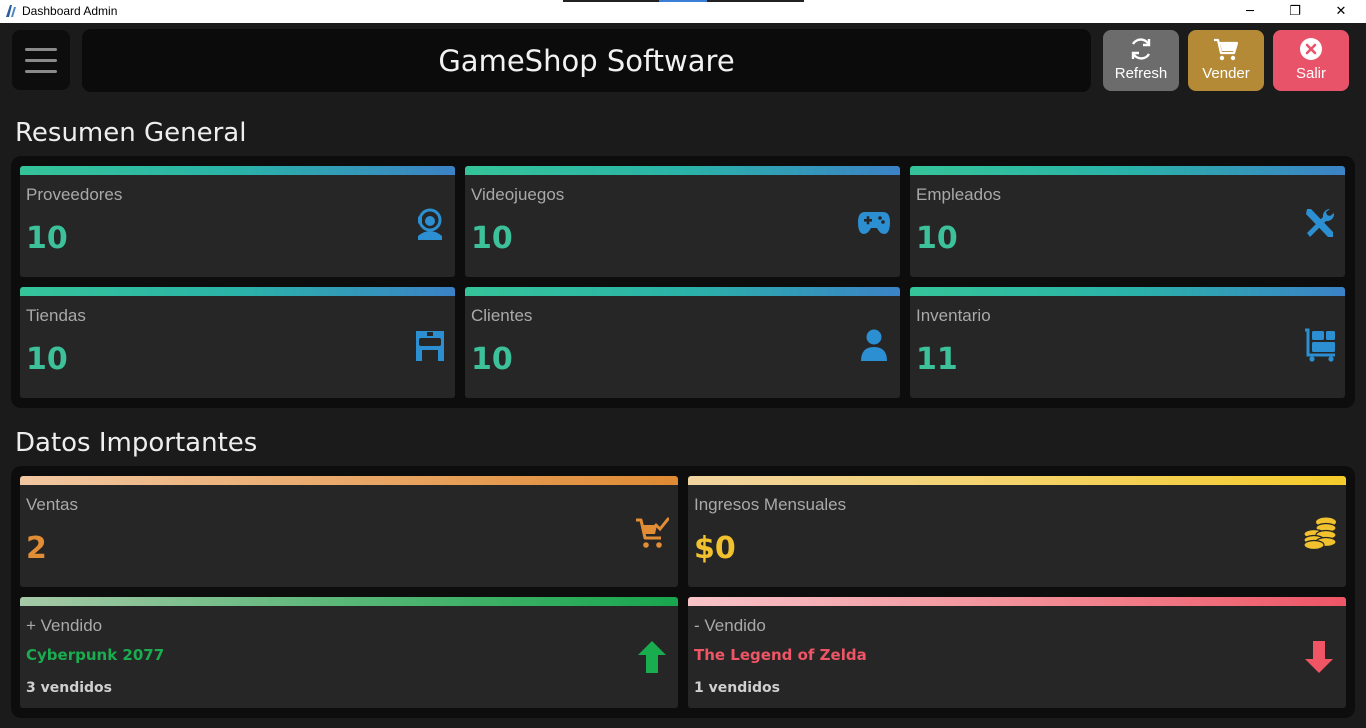 The width and height of the screenshot is (1366, 728). I want to click on cart-icon, so click(1226, 49).